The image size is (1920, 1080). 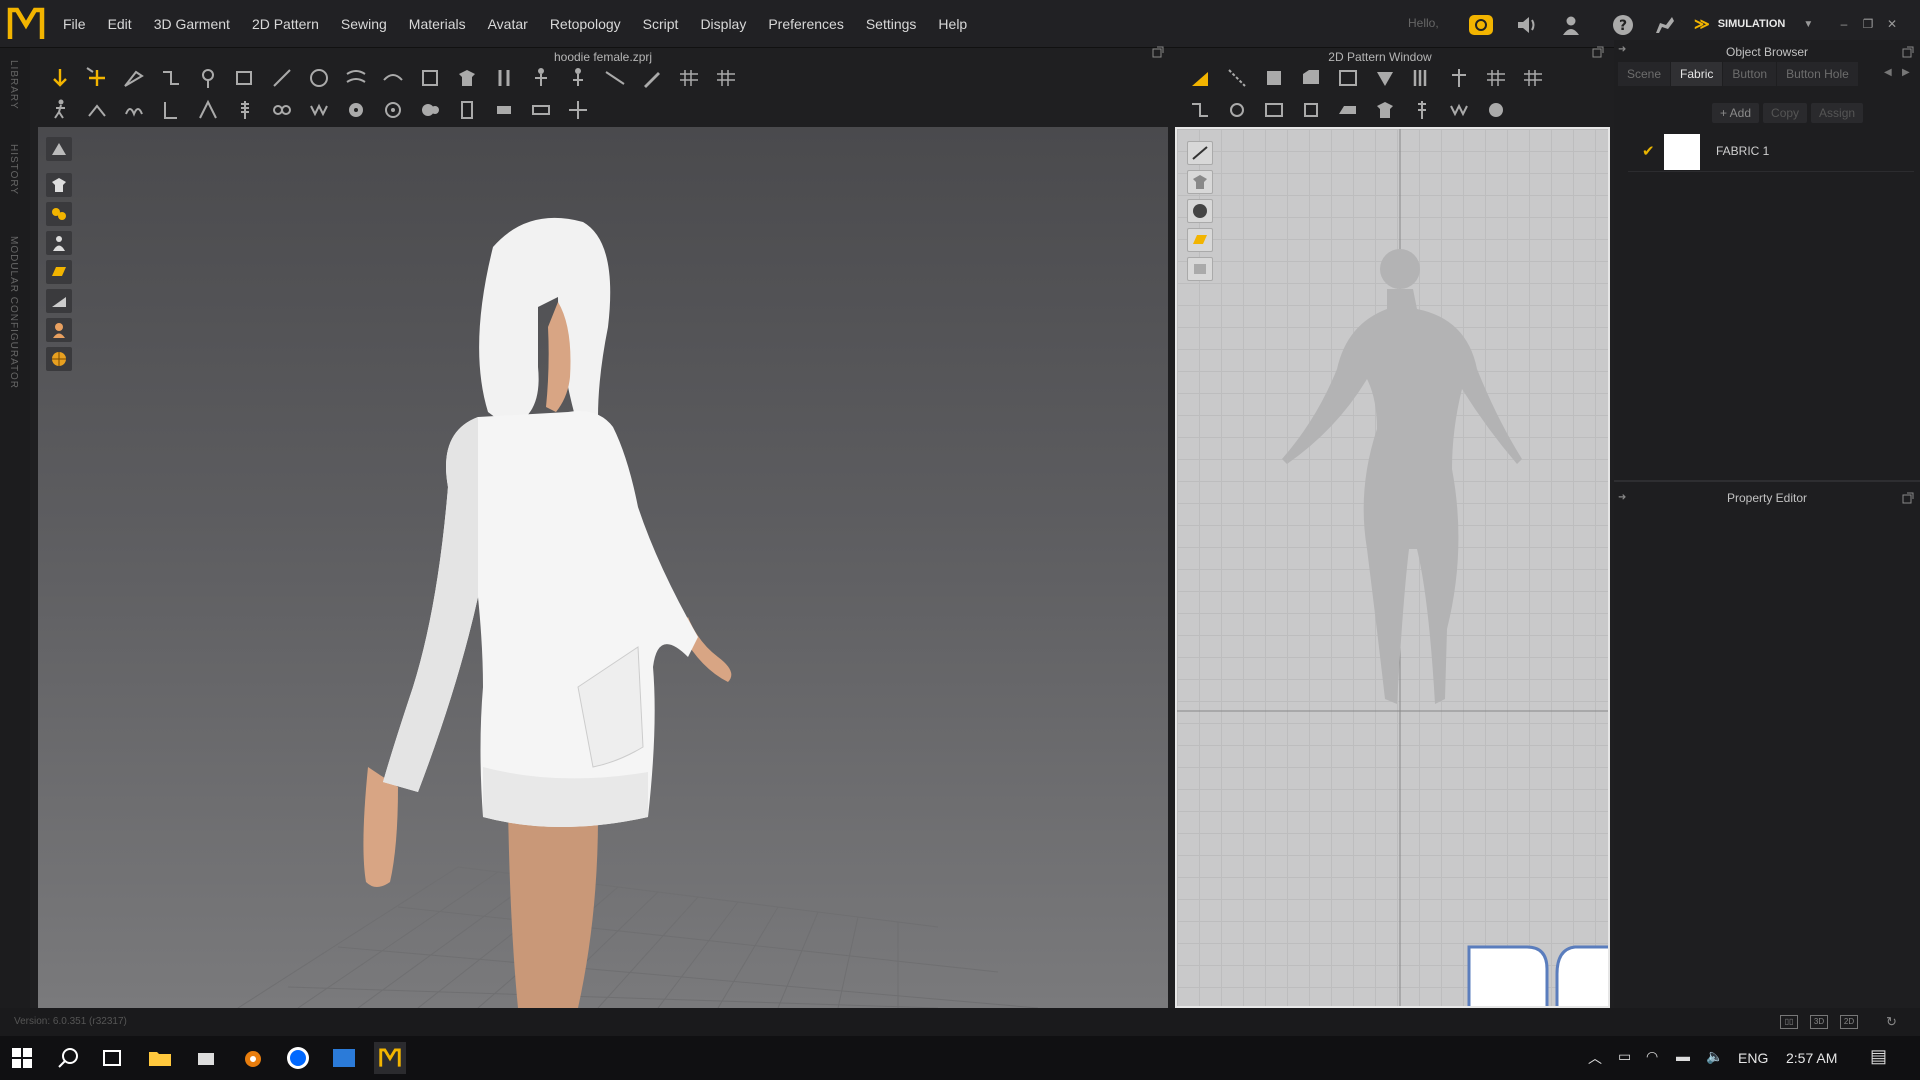 What do you see at coordinates (541, 110) in the screenshot?
I see `texture-icon` at bounding box center [541, 110].